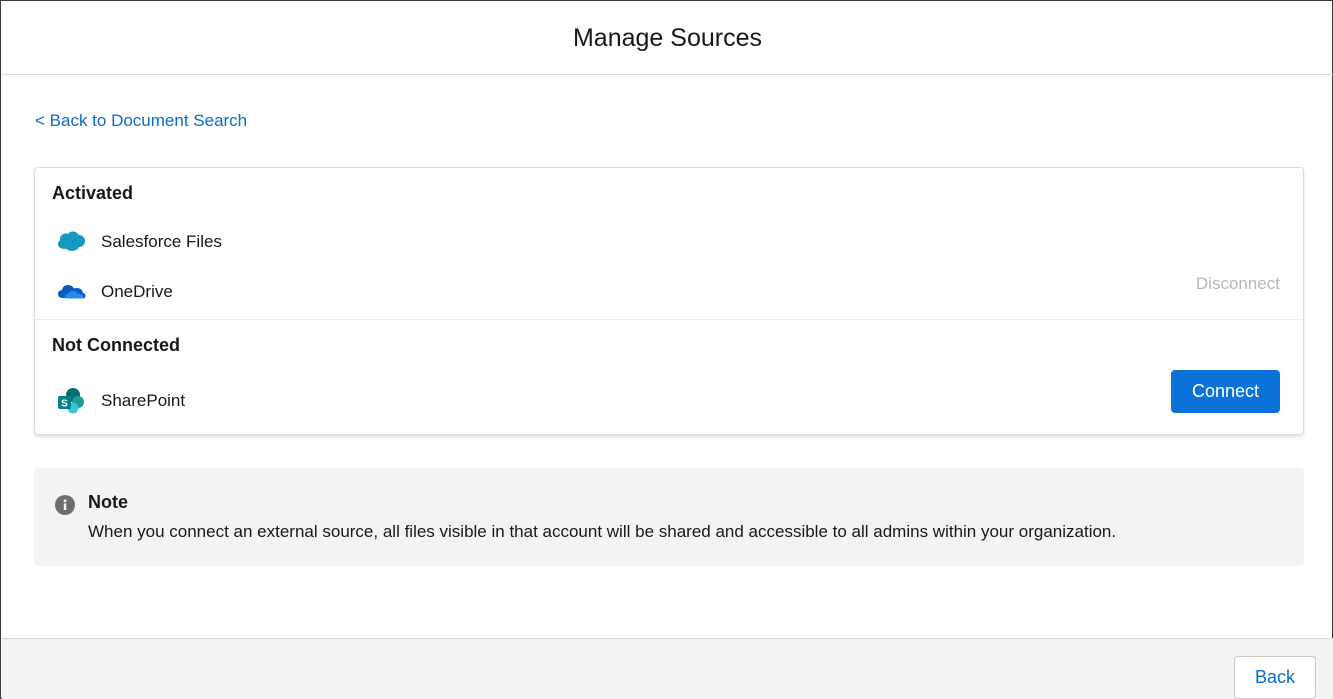  What do you see at coordinates (71, 242) in the screenshot?
I see `salesforce-cloud-icon` at bounding box center [71, 242].